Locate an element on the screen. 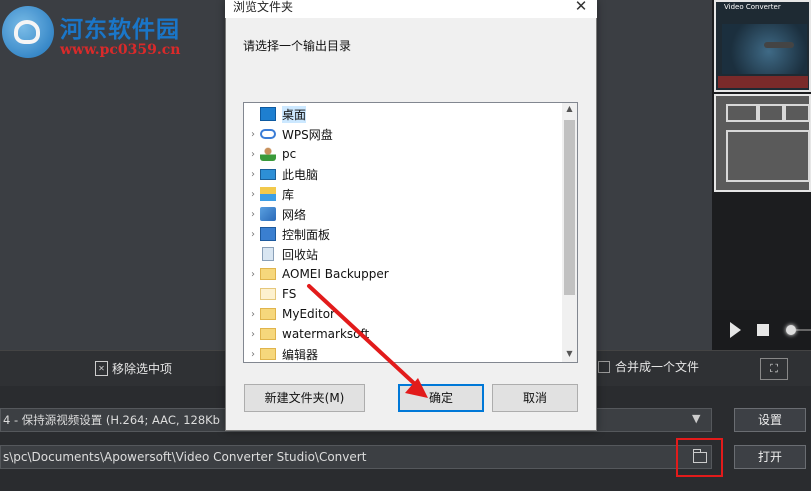 The image size is (811, 491). user-icon is located at coordinates (268, 154).